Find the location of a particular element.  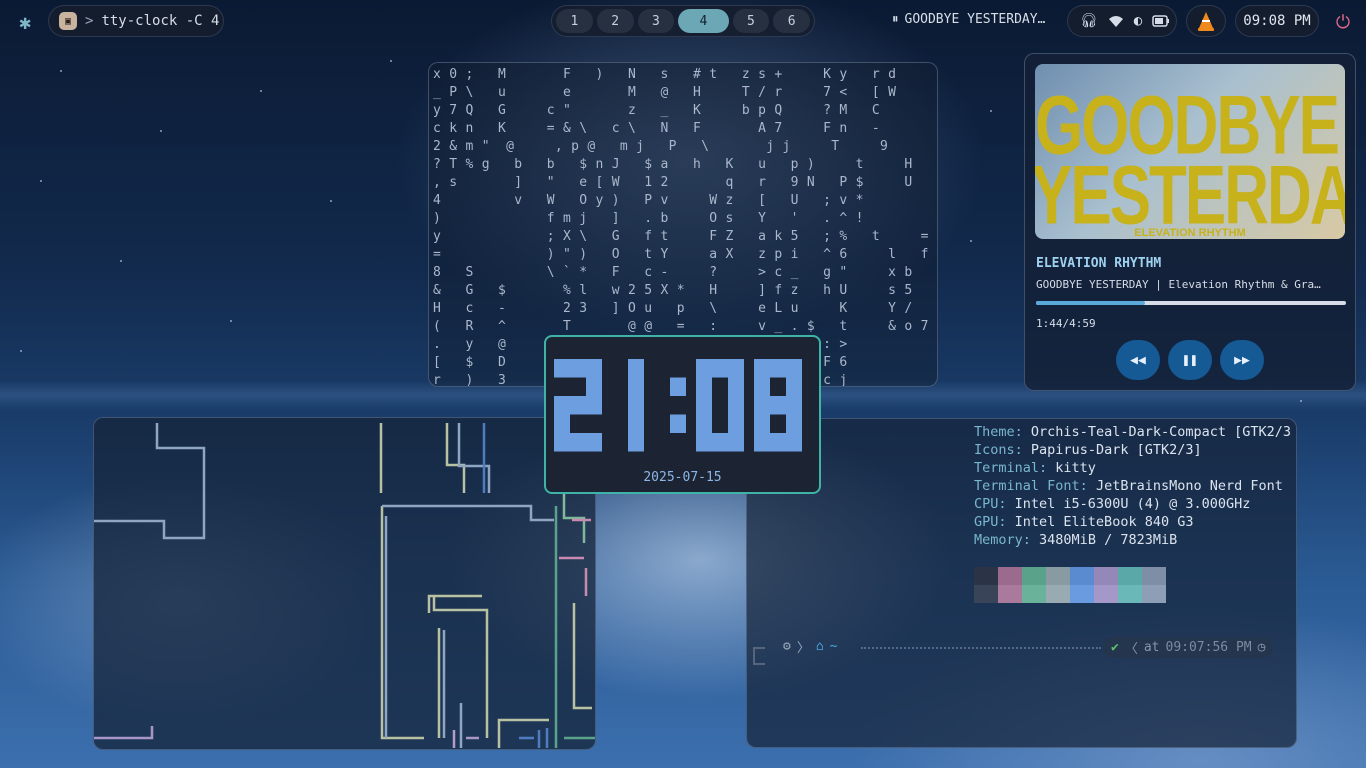

info-row-terminal-font: Terminal Font: JetBrainsMono Nerd Font is located at coordinates (1128, 486).